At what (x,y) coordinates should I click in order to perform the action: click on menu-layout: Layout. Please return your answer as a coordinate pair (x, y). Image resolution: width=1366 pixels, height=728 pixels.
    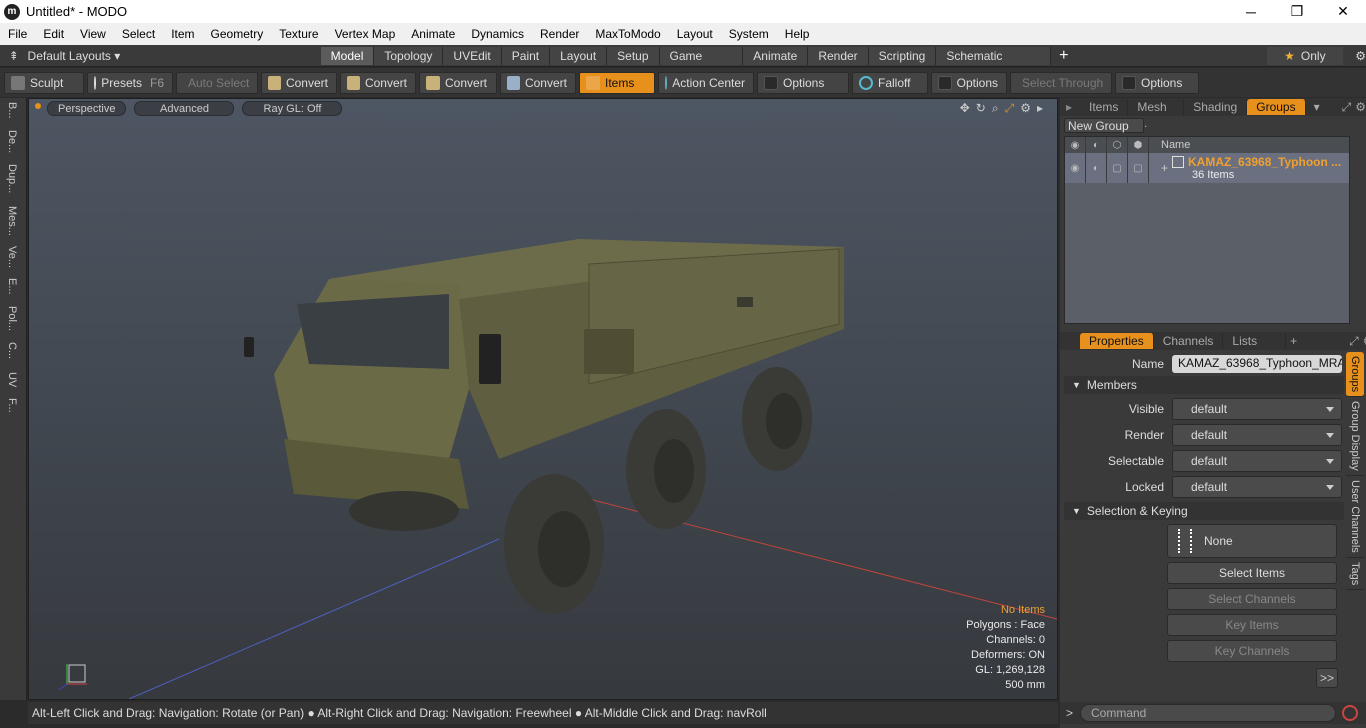
    Looking at the image, I should click on (695, 34).